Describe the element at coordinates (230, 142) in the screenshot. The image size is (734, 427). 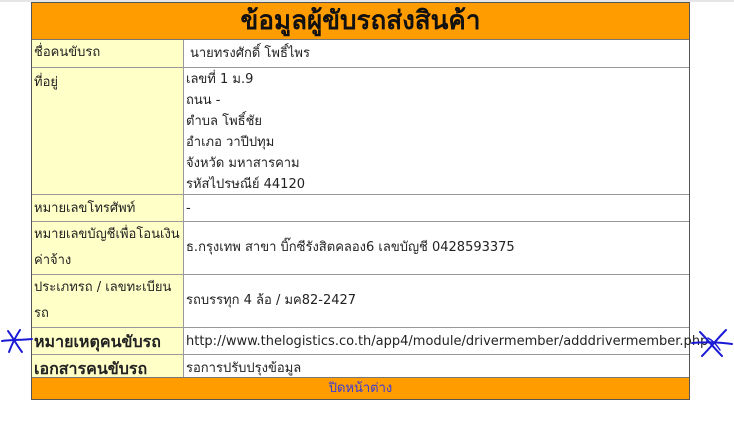
I see `address-line: อำเภอ วาปีปทุม` at that location.